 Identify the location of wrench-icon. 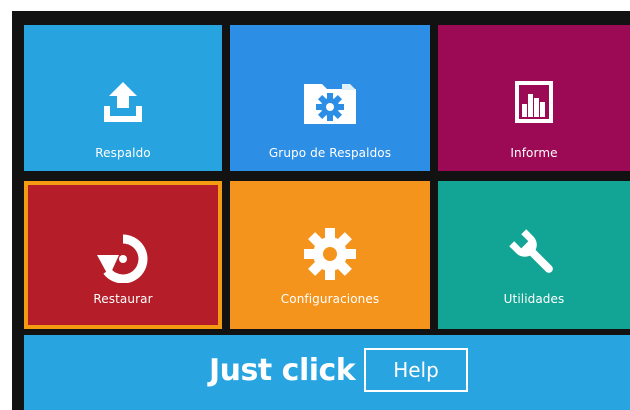
(534, 254).